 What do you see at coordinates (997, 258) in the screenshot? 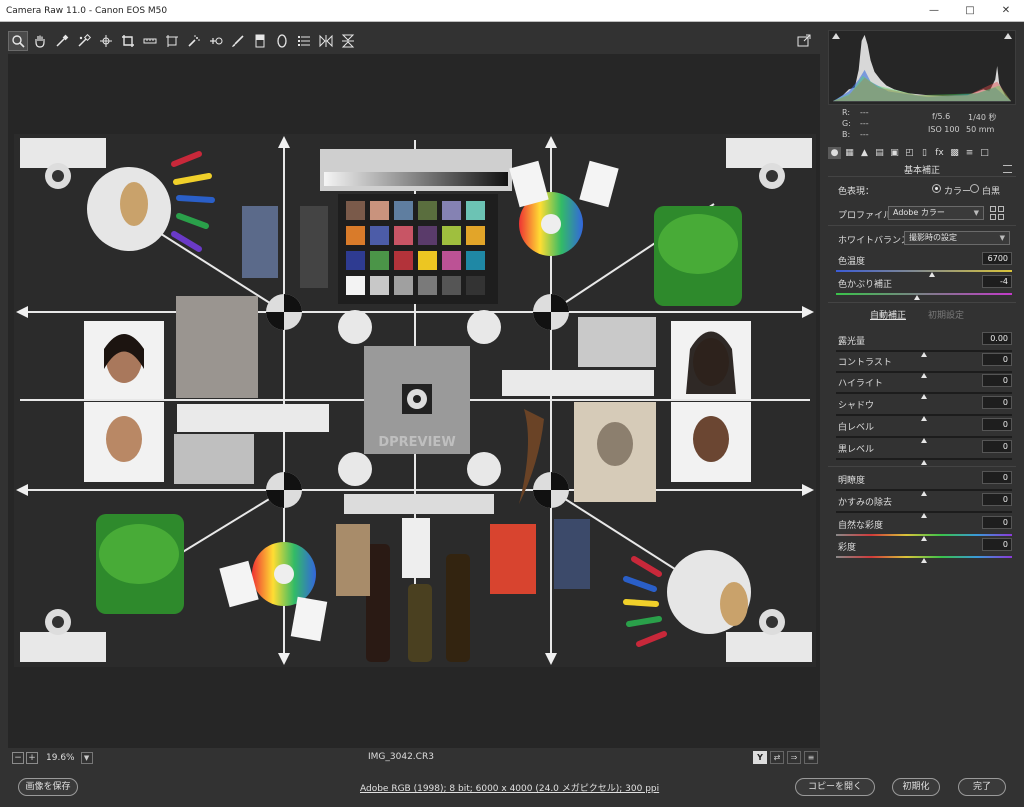
I see `temperature-input: 6700` at bounding box center [997, 258].